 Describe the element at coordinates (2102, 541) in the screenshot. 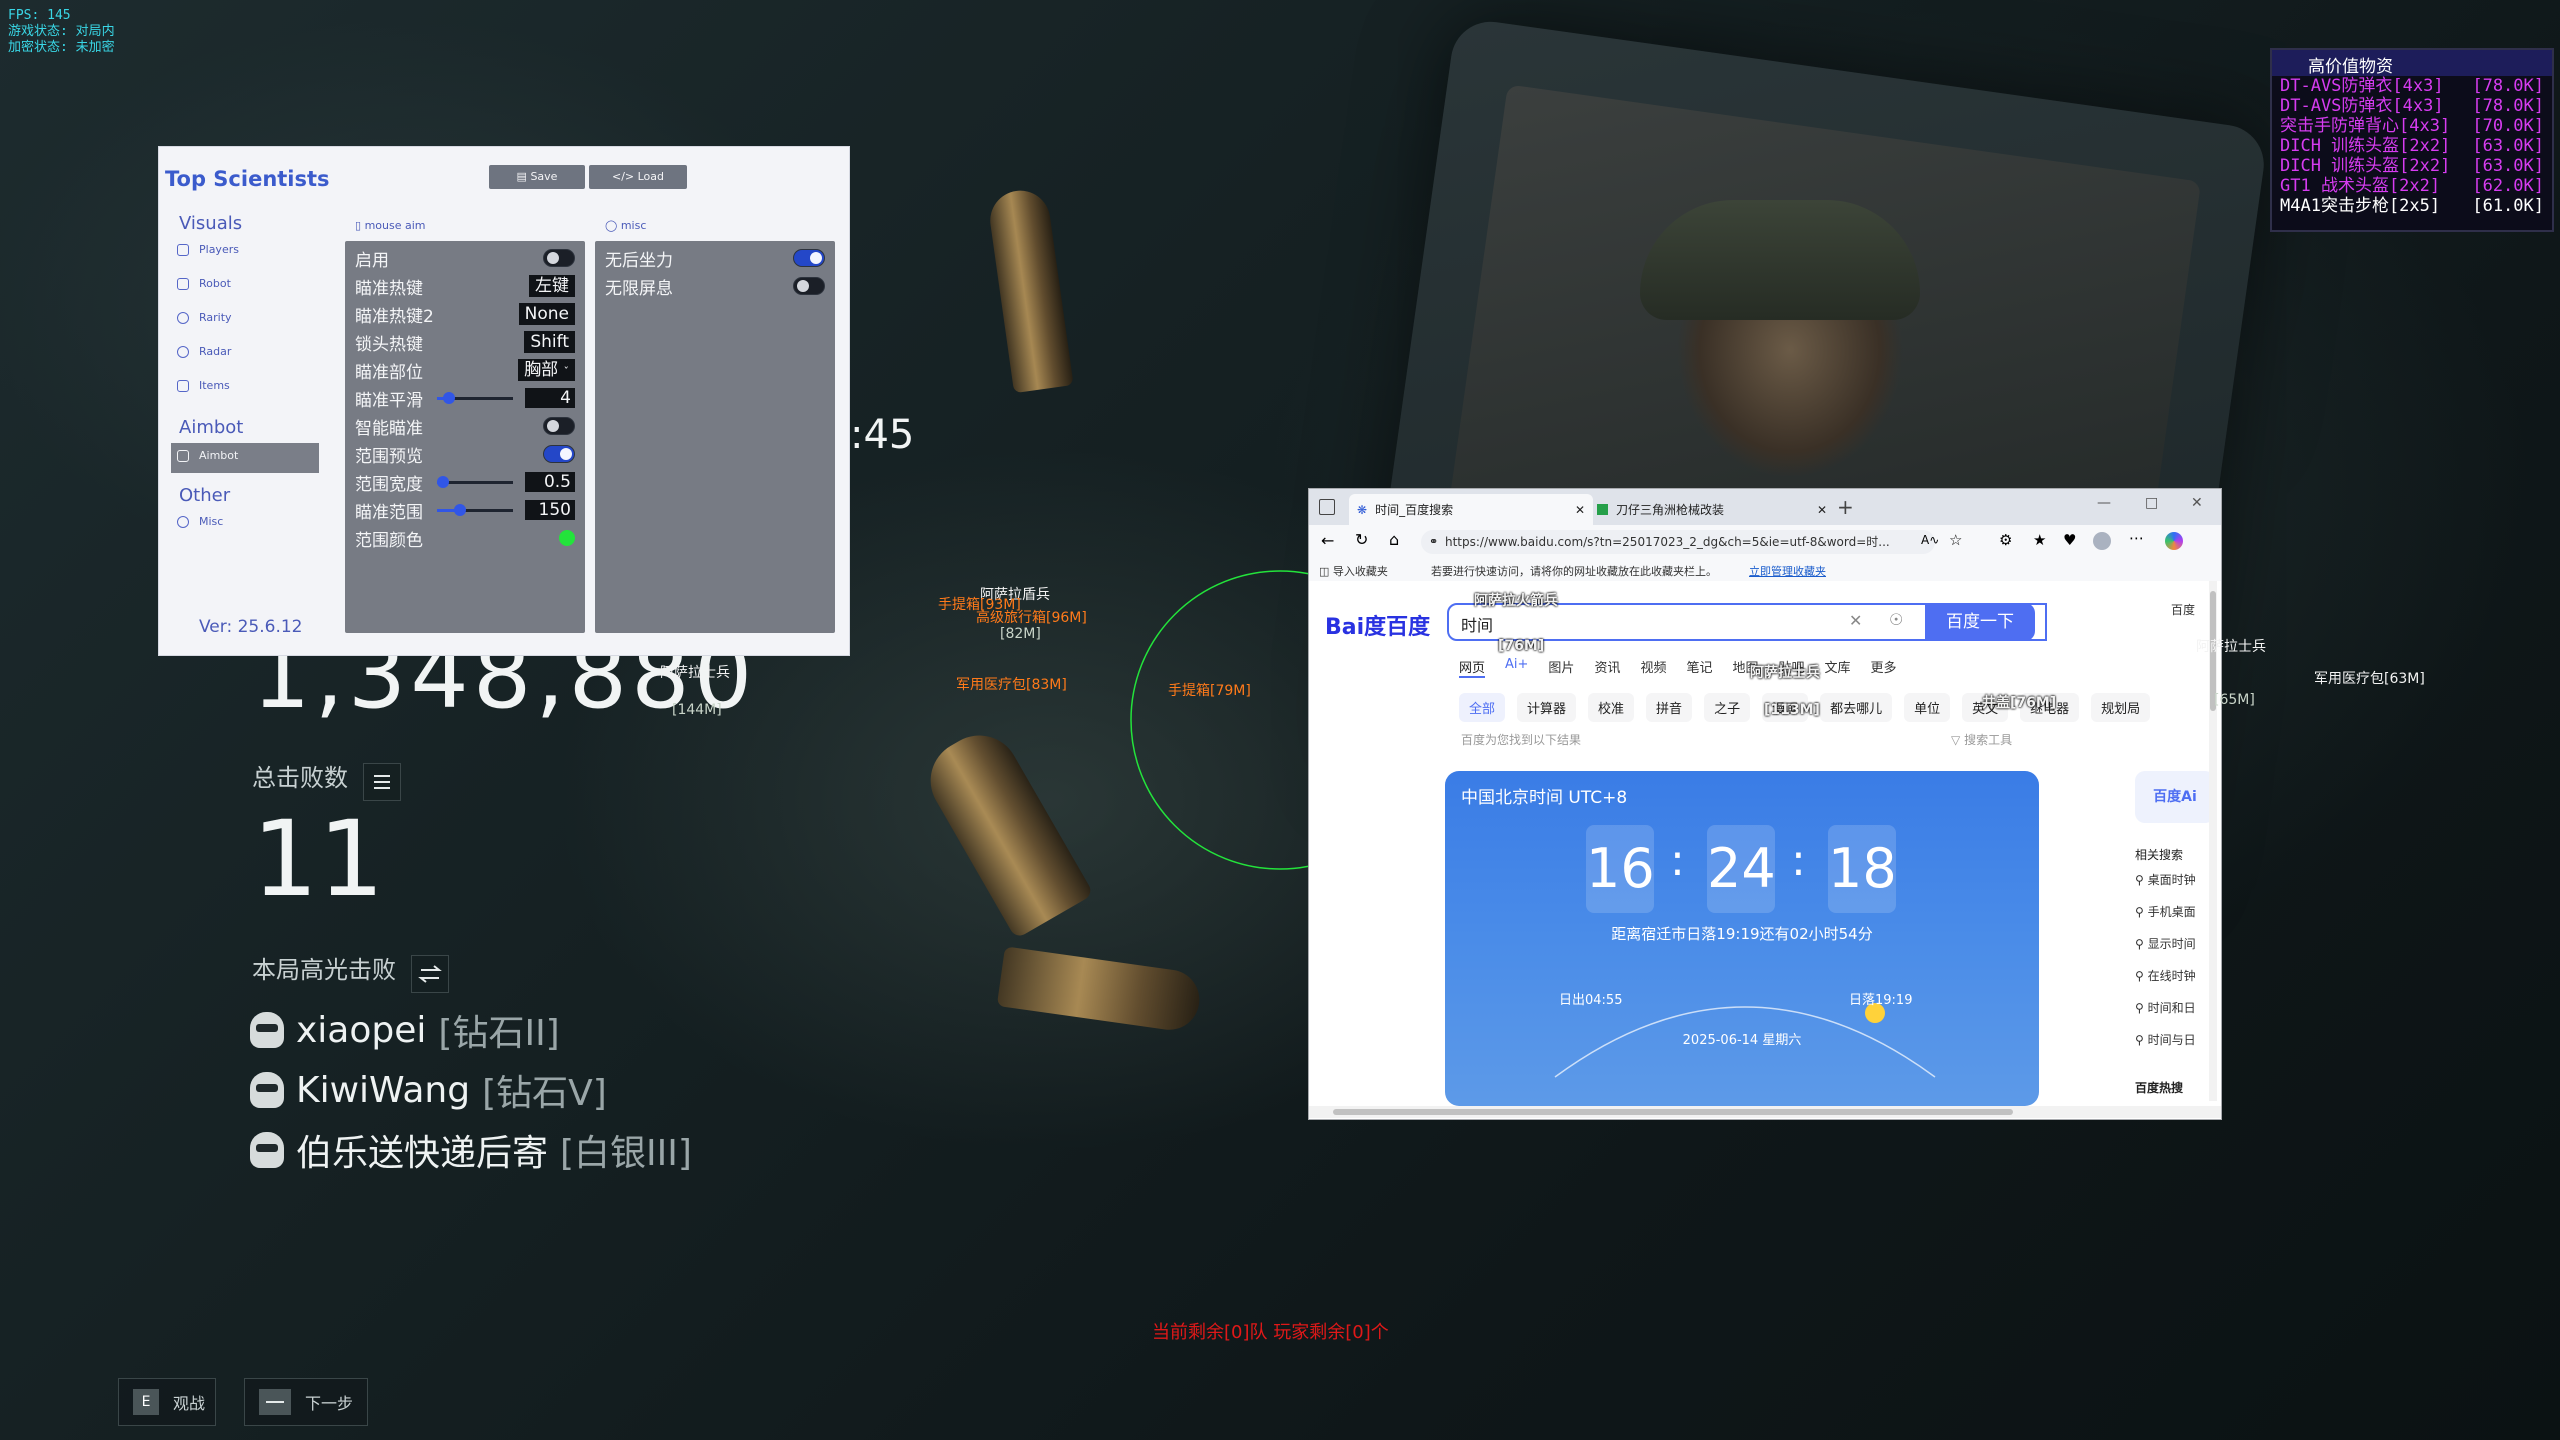

I see `profile-avatar` at that location.